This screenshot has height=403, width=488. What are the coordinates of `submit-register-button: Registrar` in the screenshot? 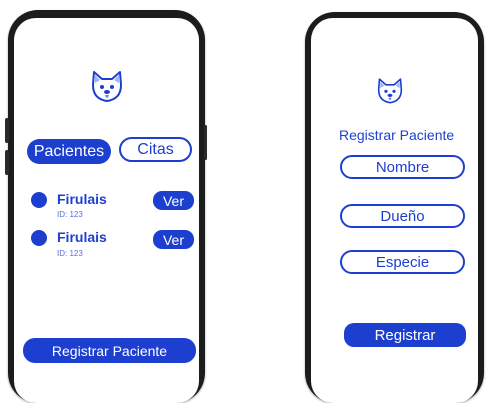 It's located at (405, 335).